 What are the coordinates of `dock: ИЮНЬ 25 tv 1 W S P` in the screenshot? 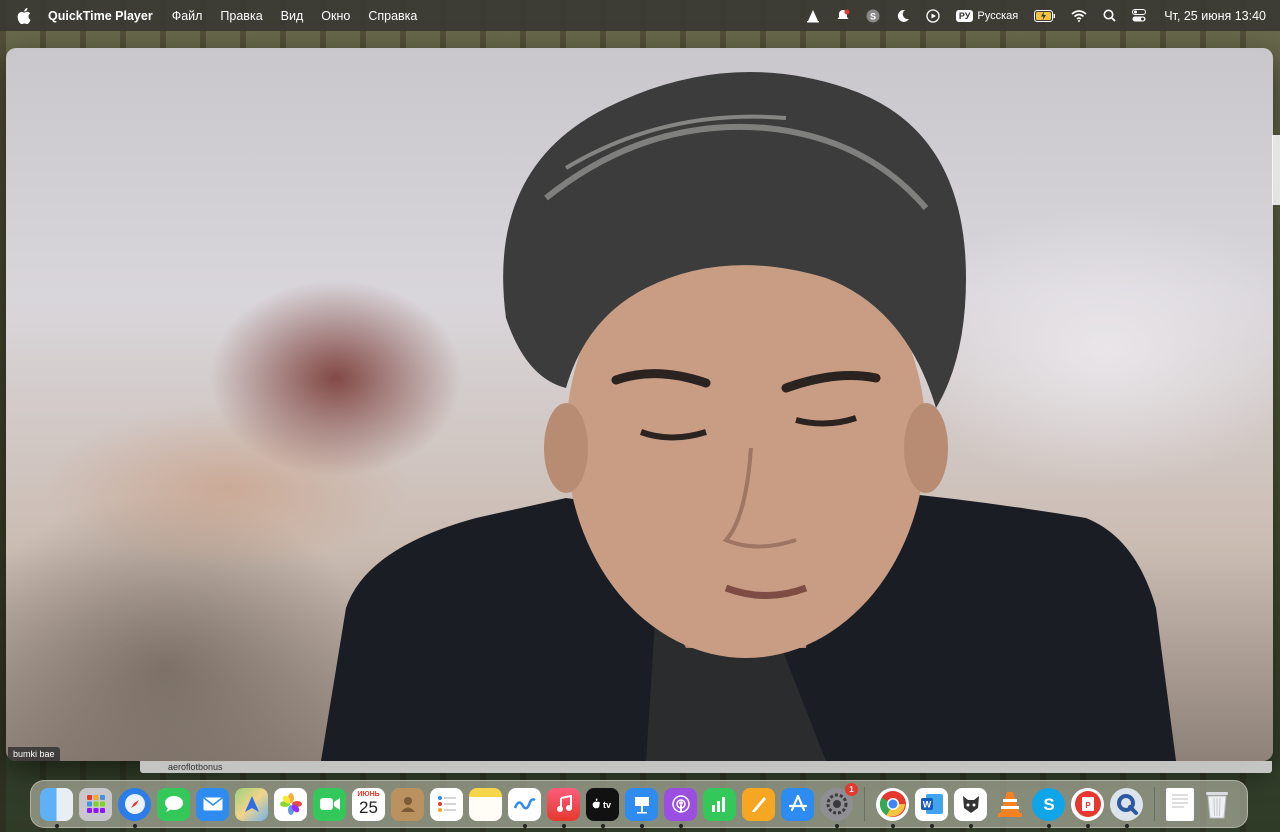 It's located at (639, 804).